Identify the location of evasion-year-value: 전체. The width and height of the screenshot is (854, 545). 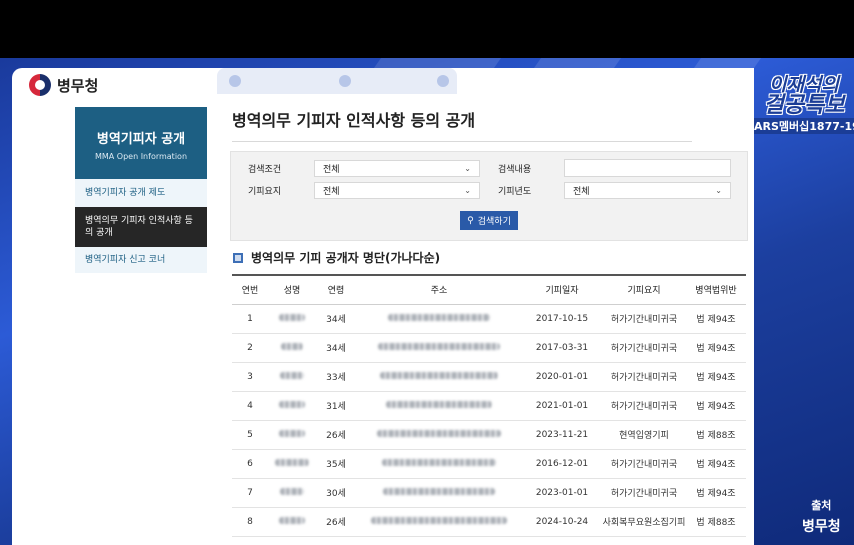
(581, 192).